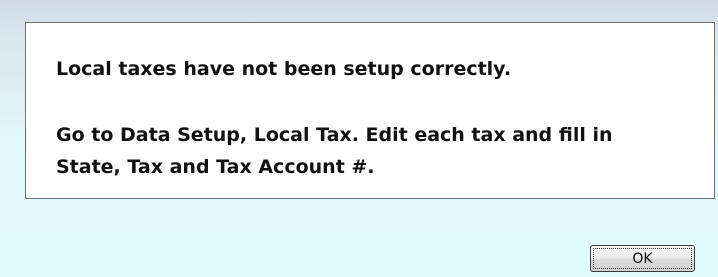 The height and width of the screenshot is (277, 718). I want to click on message-text-line-3: State, Tax and Tax Account #., so click(215, 167).